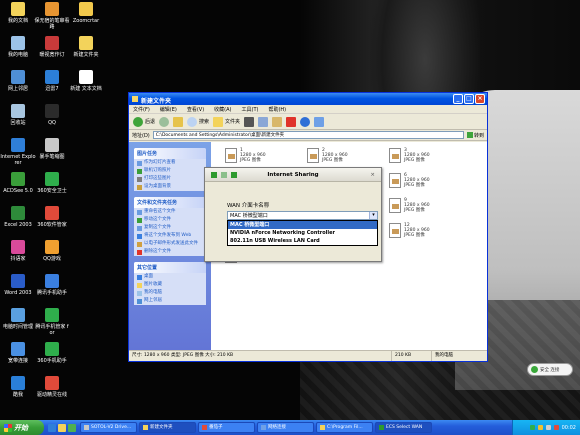 Image resolution: width=580 pixels, height=435 pixels. I want to click on desktop-icon-item: 酷我, so click(18, 387).